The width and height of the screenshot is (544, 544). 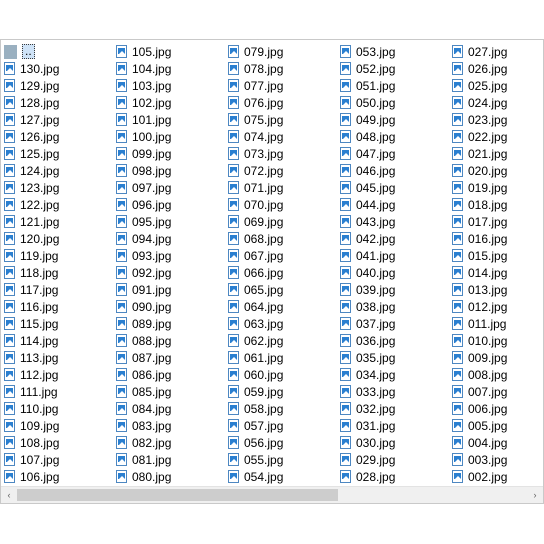 I want to click on file-item: 011.jpg, so click(x=479, y=323).